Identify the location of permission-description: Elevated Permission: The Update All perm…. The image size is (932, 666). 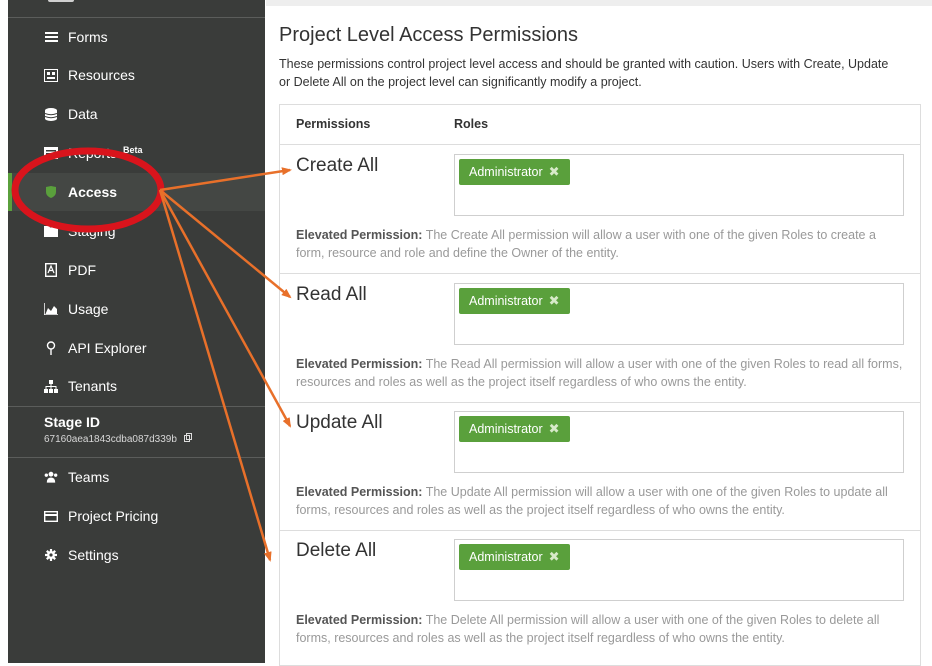
(601, 501).